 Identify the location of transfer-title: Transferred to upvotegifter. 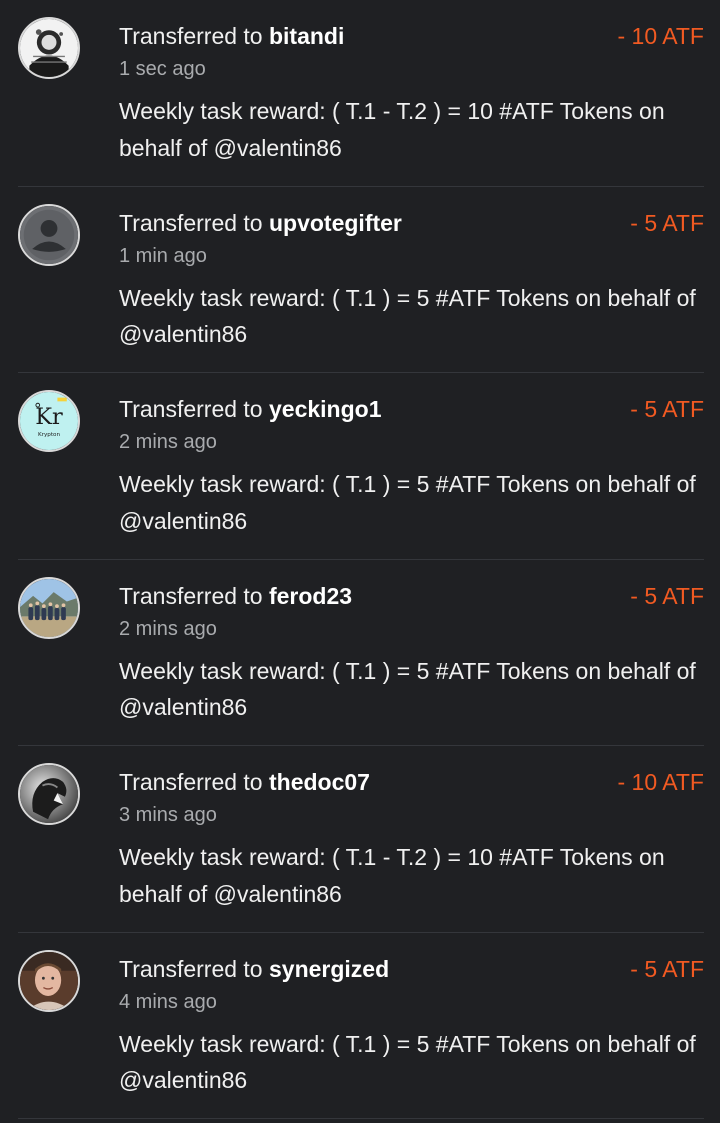
(260, 223).